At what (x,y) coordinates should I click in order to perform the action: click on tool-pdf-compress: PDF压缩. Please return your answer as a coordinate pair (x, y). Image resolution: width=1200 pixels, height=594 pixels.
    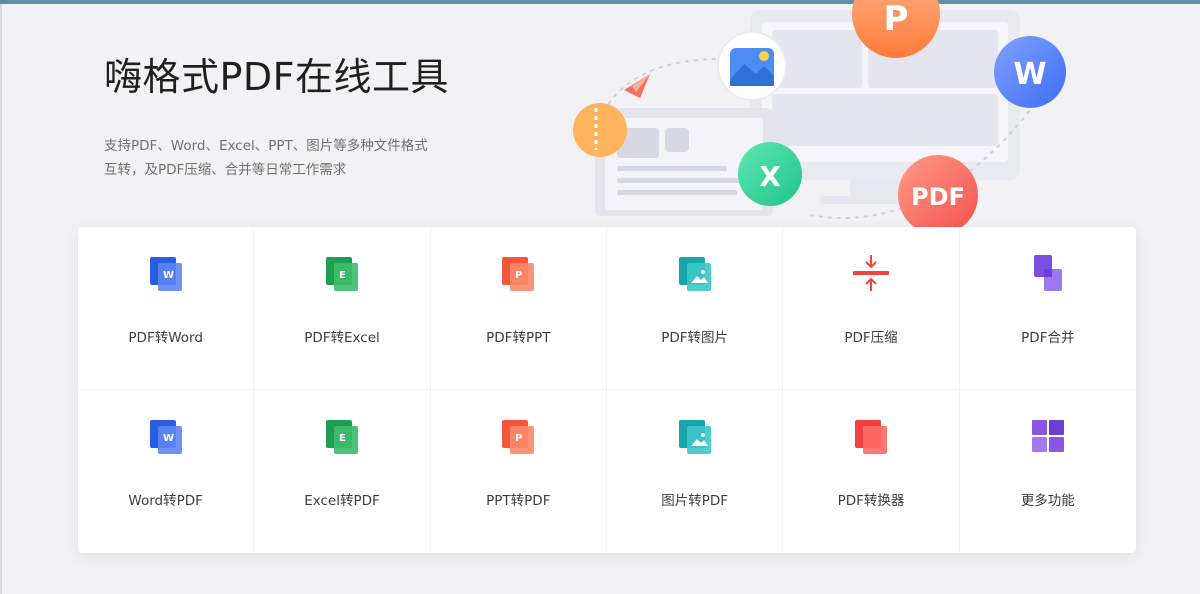
    Looking at the image, I should click on (871, 308).